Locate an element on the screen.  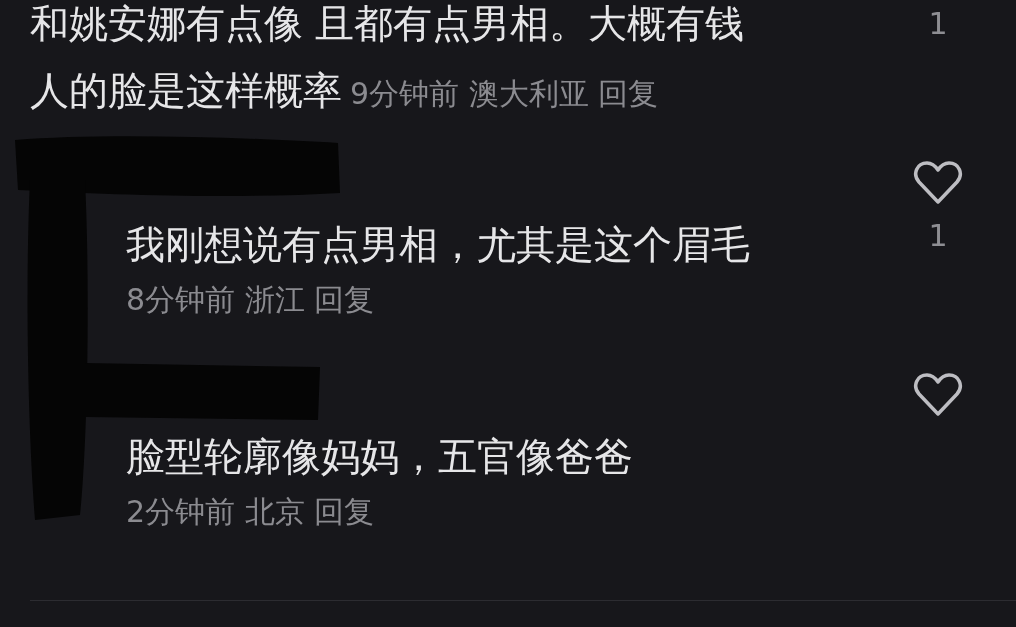
time-text: 8分钟前 is located at coordinates (181, 299).